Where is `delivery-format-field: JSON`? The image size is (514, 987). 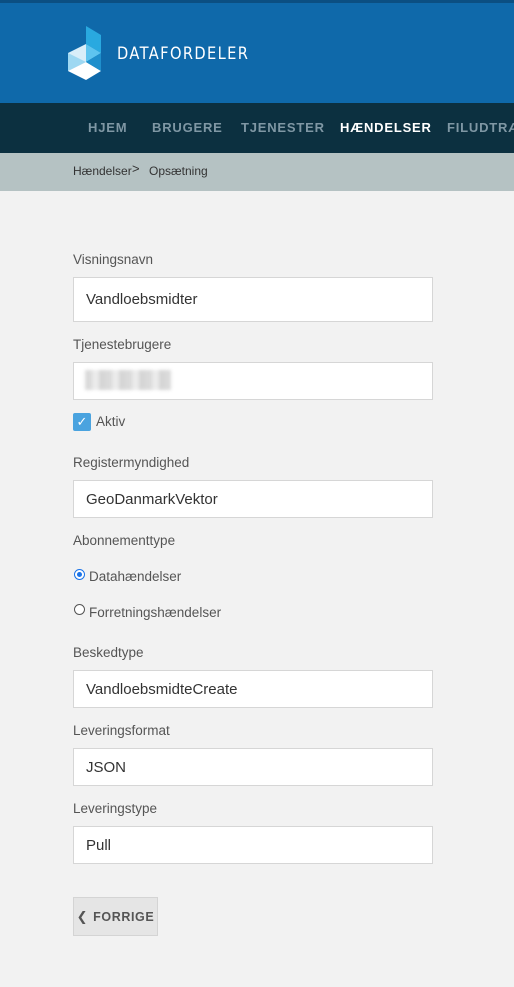 delivery-format-field: JSON is located at coordinates (253, 767).